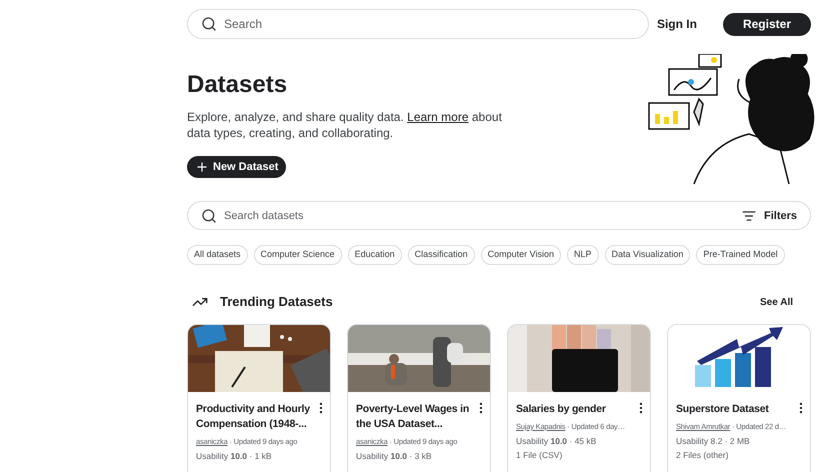 This screenshot has width=840, height=472. What do you see at coordinates (276, 302) in the screenshot?
I see `section-title: Trending Datasets` at bounding box center [276, 302].